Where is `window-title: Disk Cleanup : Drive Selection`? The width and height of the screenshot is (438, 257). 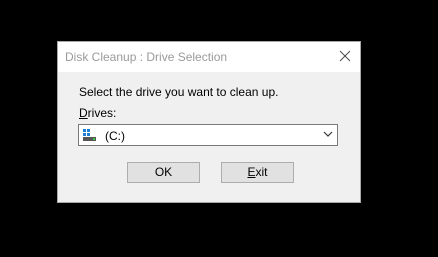
window-title: Disk Cleanup : Drive Selection is located at coordinates (146, 57).